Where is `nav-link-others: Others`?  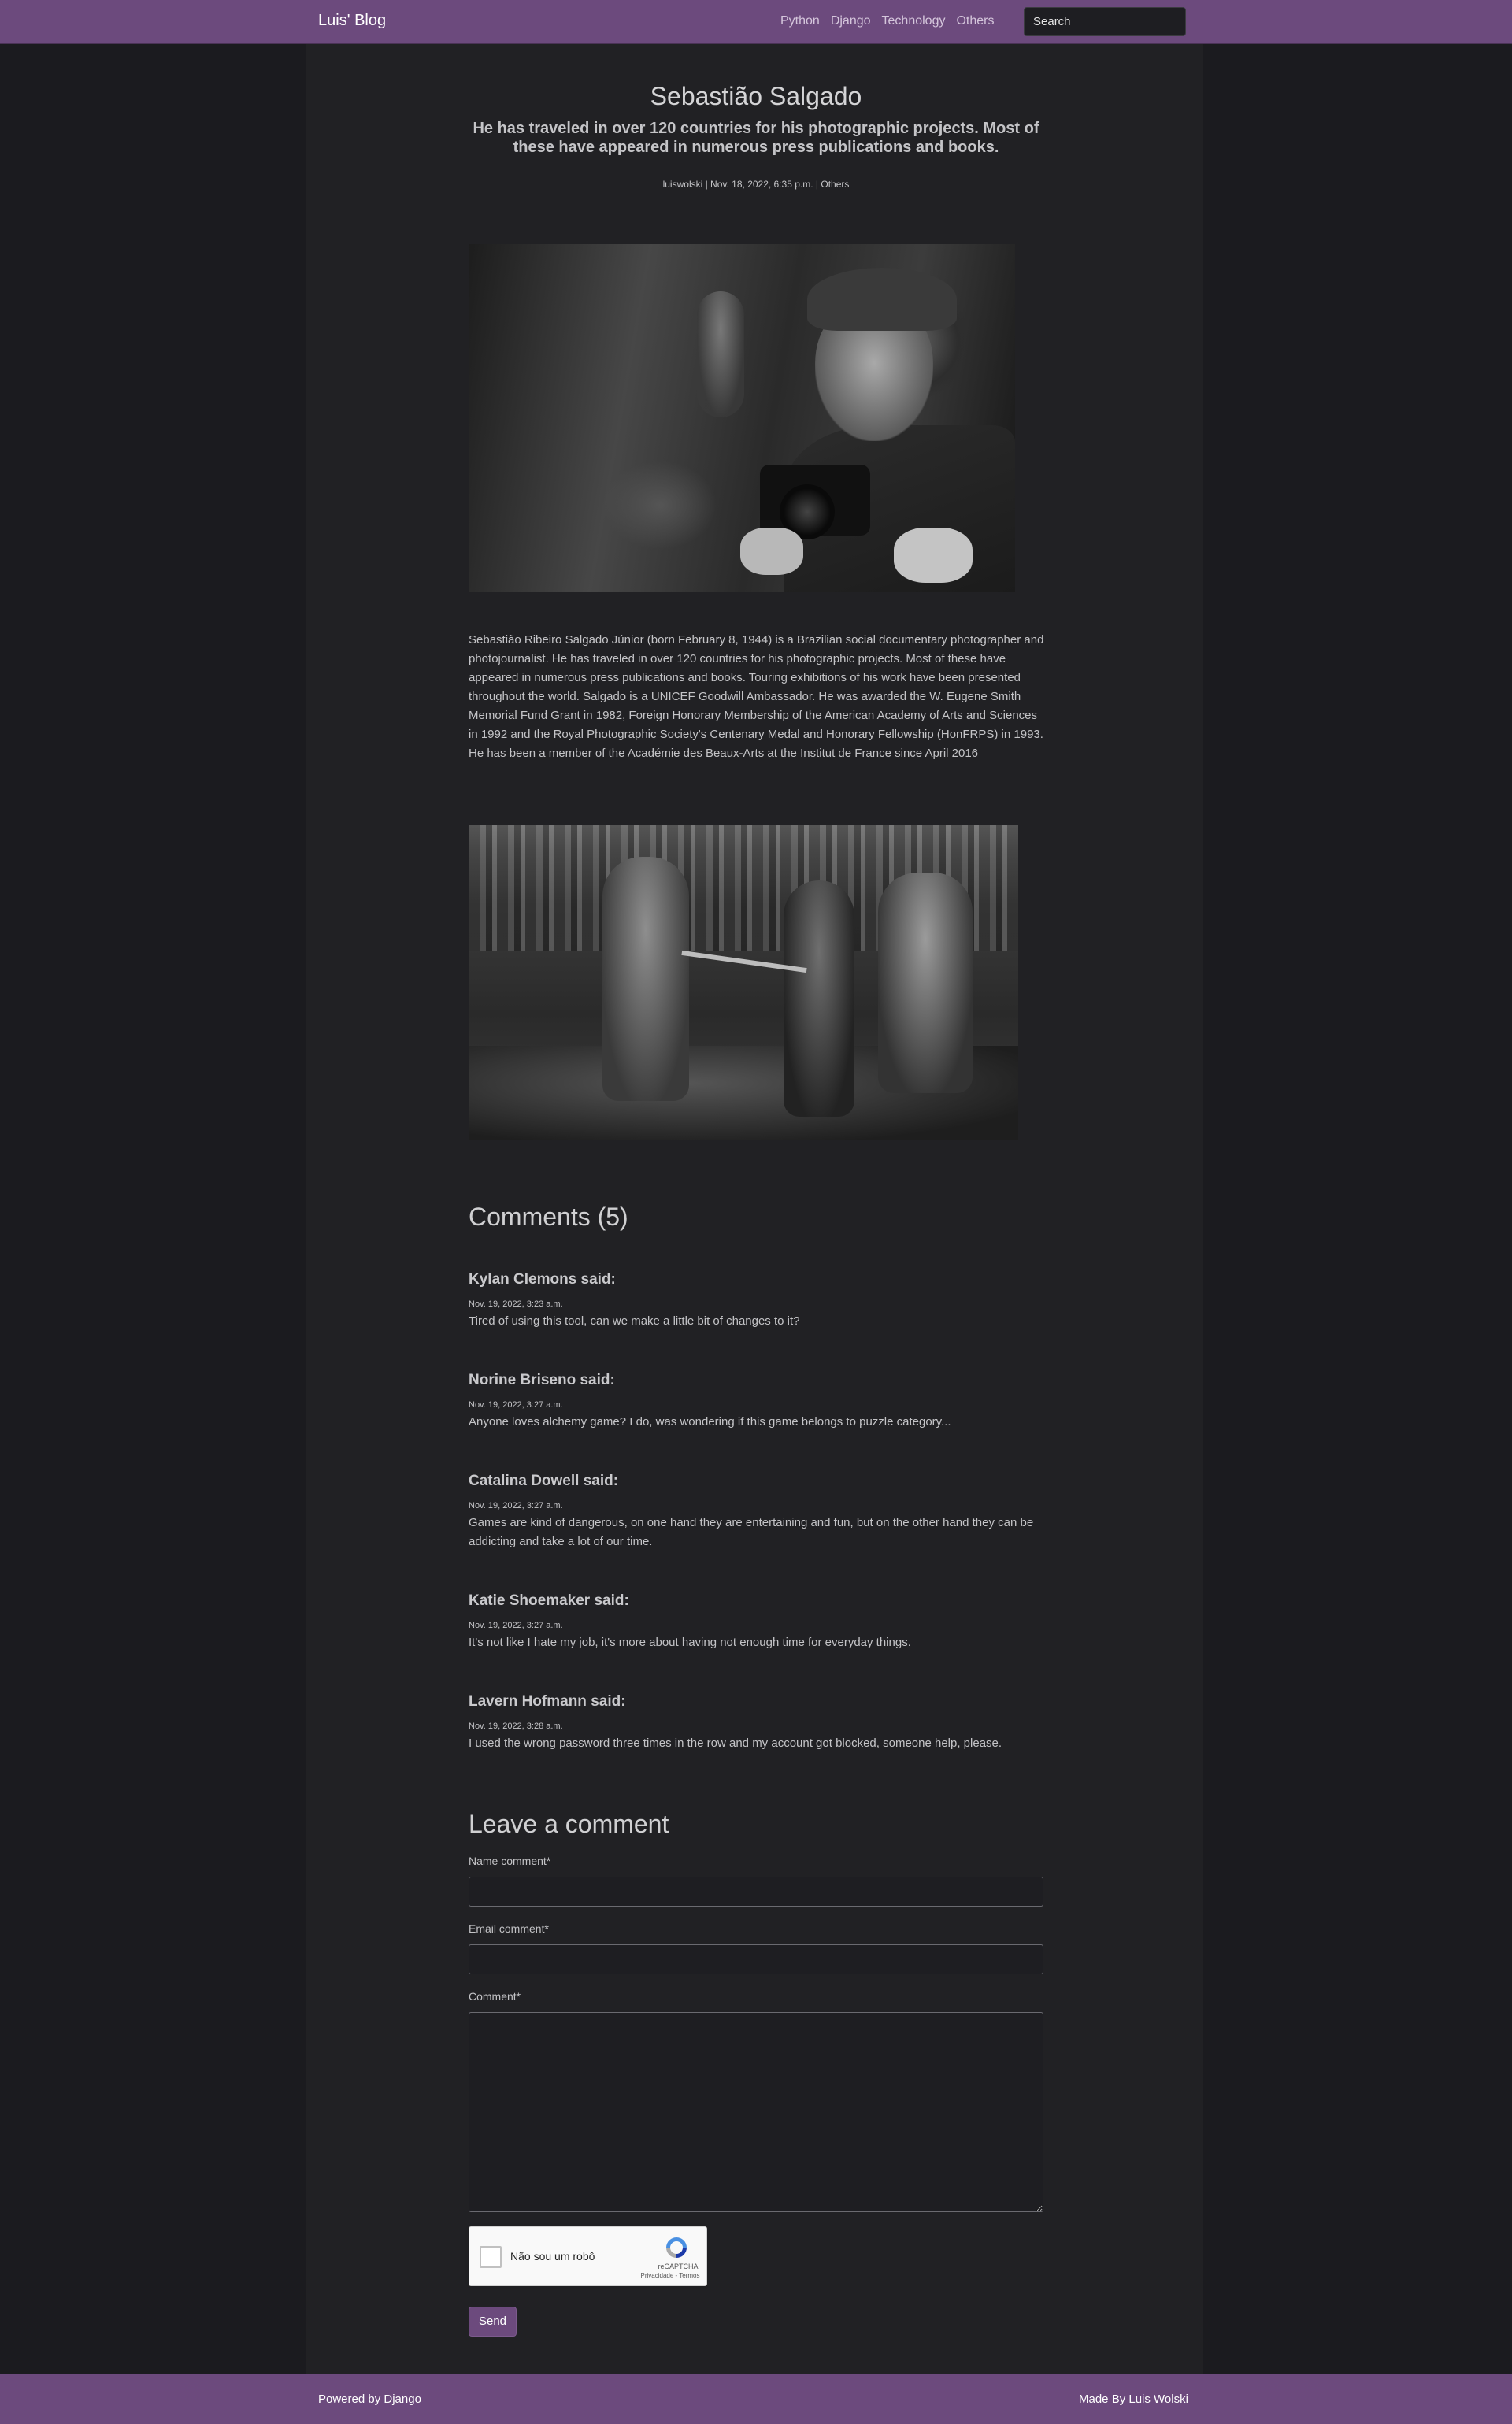
nav-link-others: Others is located at coordinates (975, 21).